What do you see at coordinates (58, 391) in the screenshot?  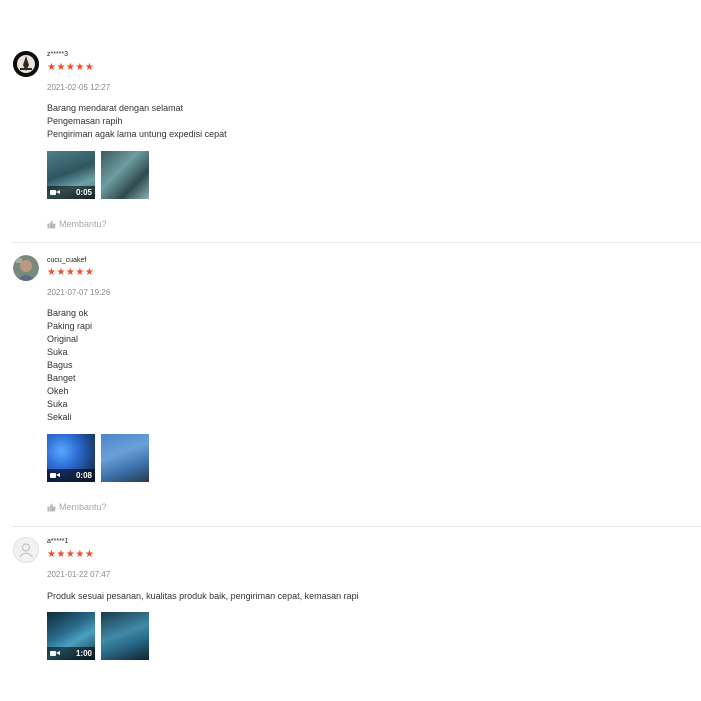 I see `review-line: Okeh` at bounding box center [58, 391].